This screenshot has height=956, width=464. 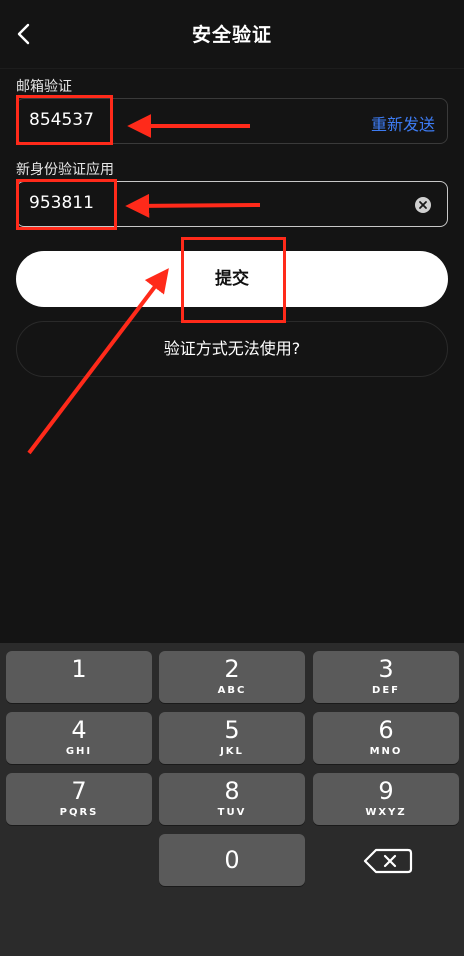 What do you see at coordinates (232, 799) in the screenshot?
I see `key-8: 8 TUV` at bounding box center [232, 799].